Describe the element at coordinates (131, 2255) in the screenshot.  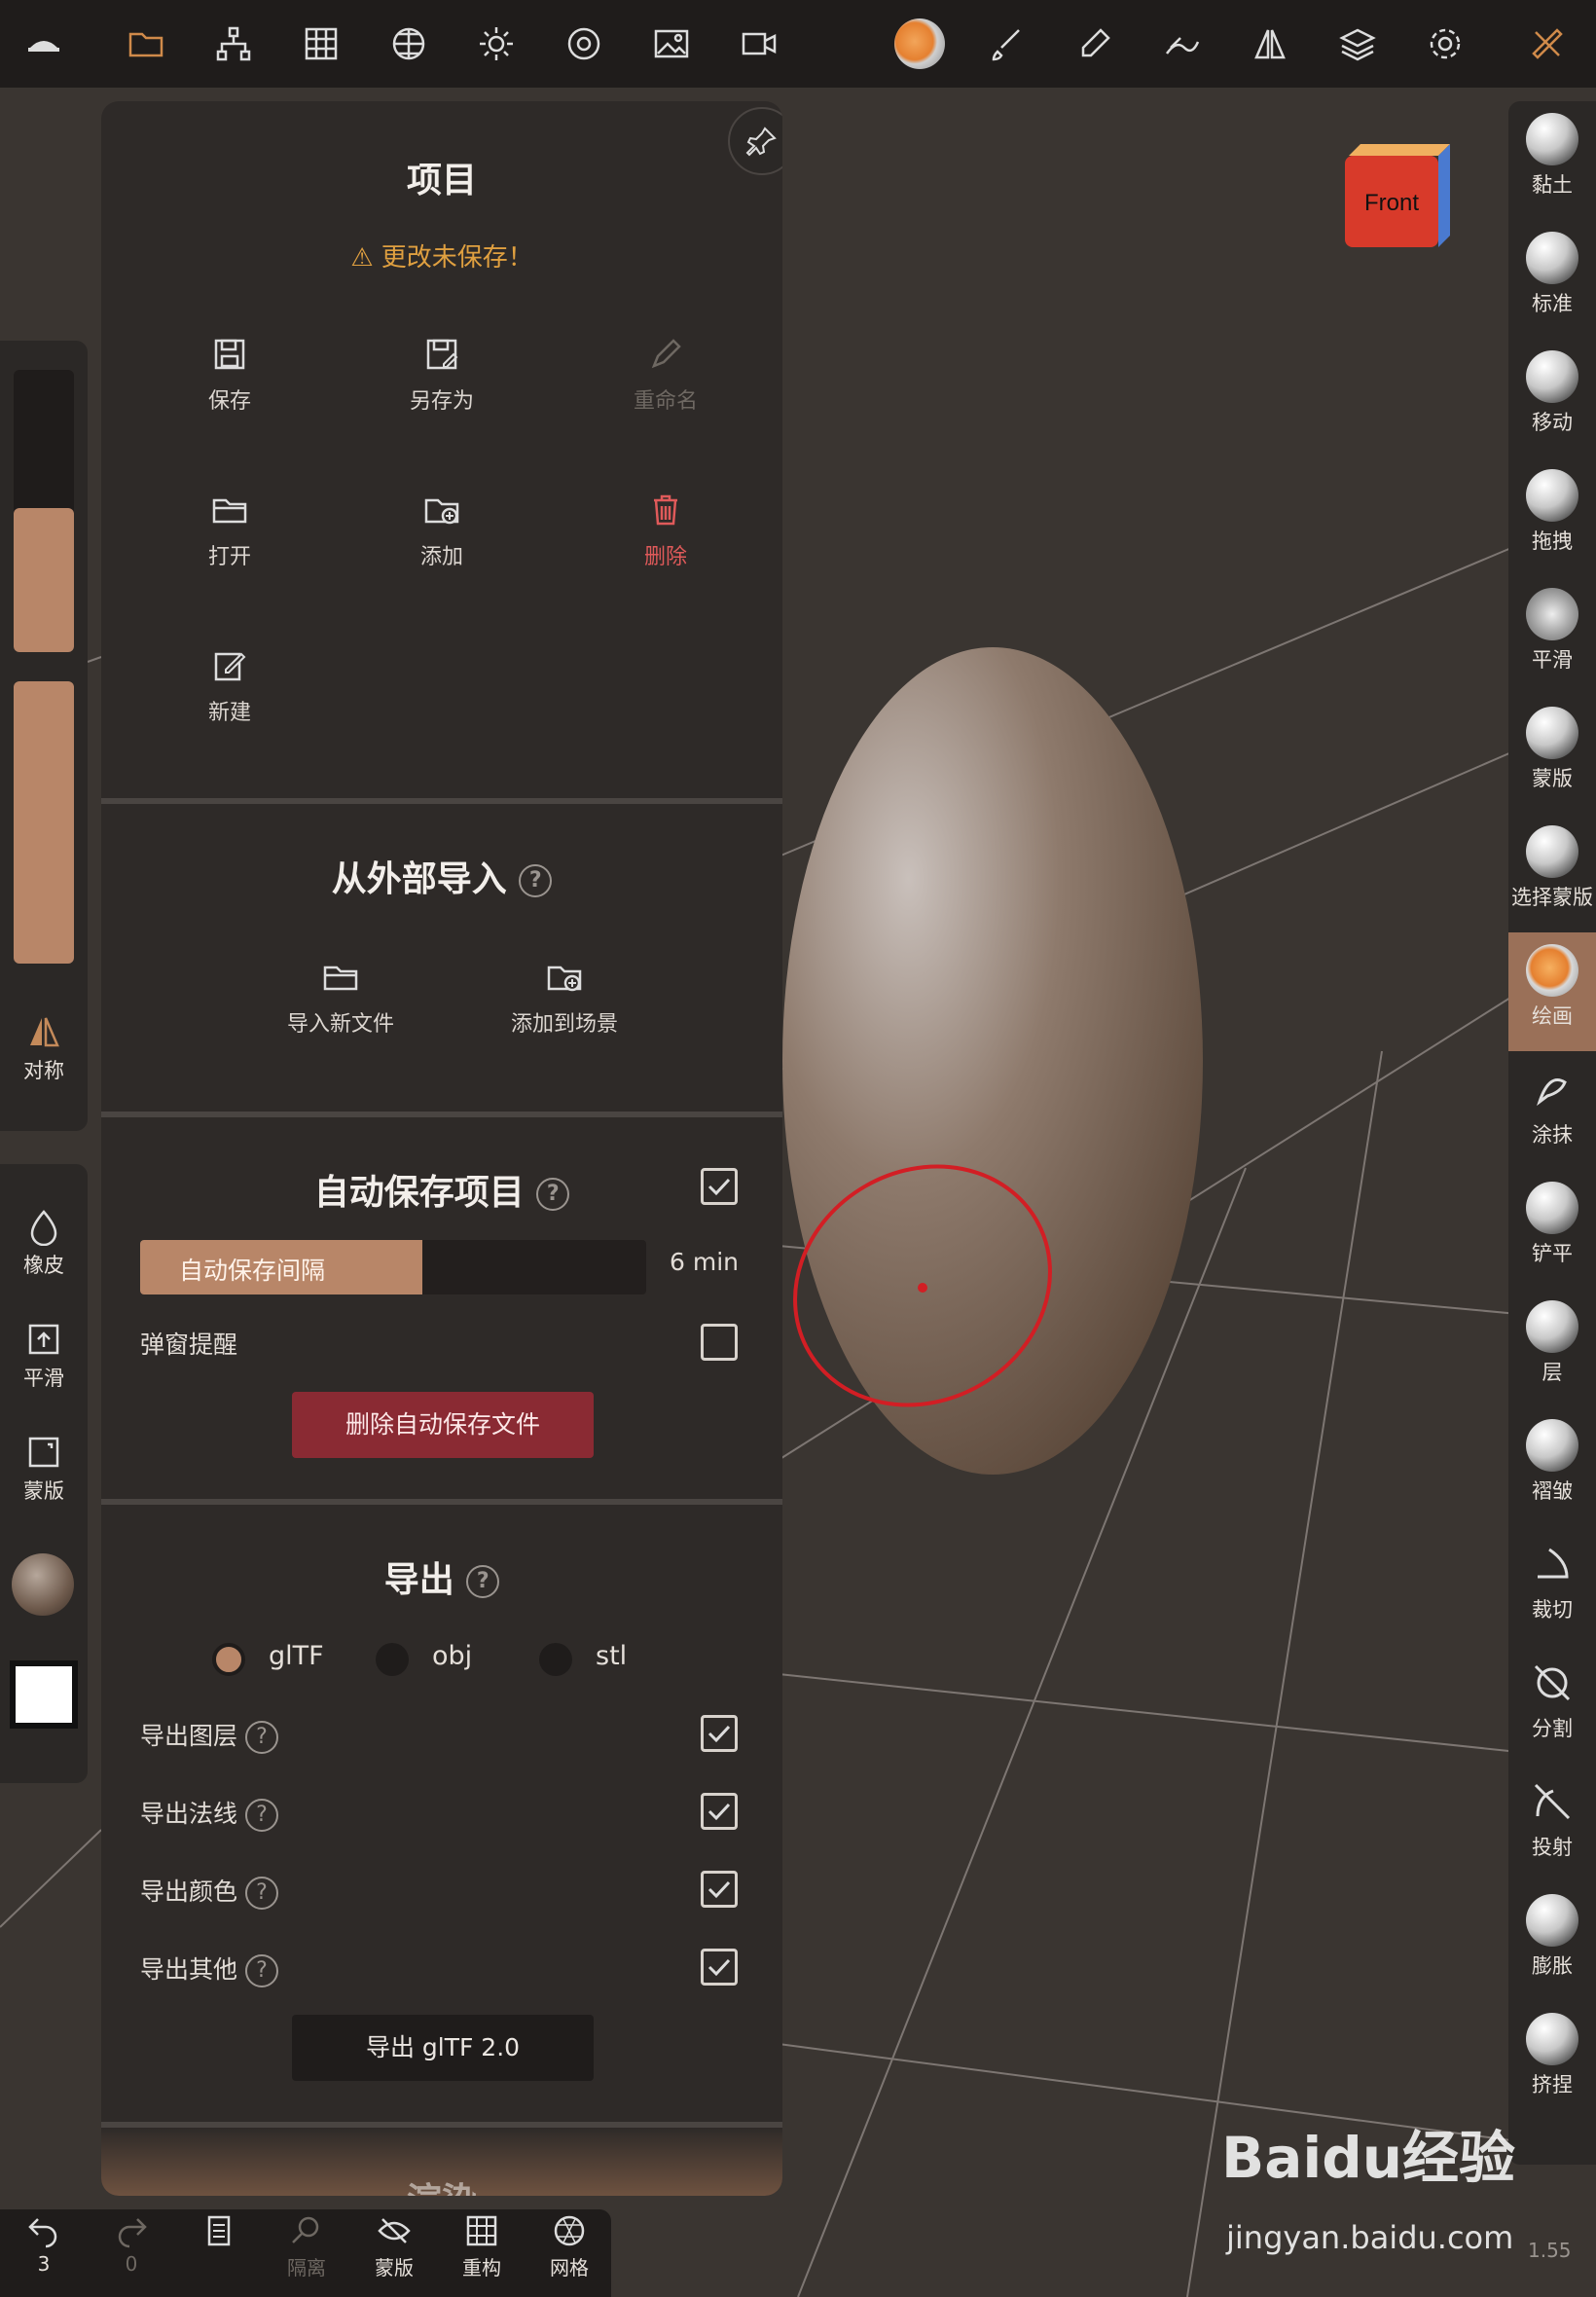
I see `redo-button: 0` at that location.